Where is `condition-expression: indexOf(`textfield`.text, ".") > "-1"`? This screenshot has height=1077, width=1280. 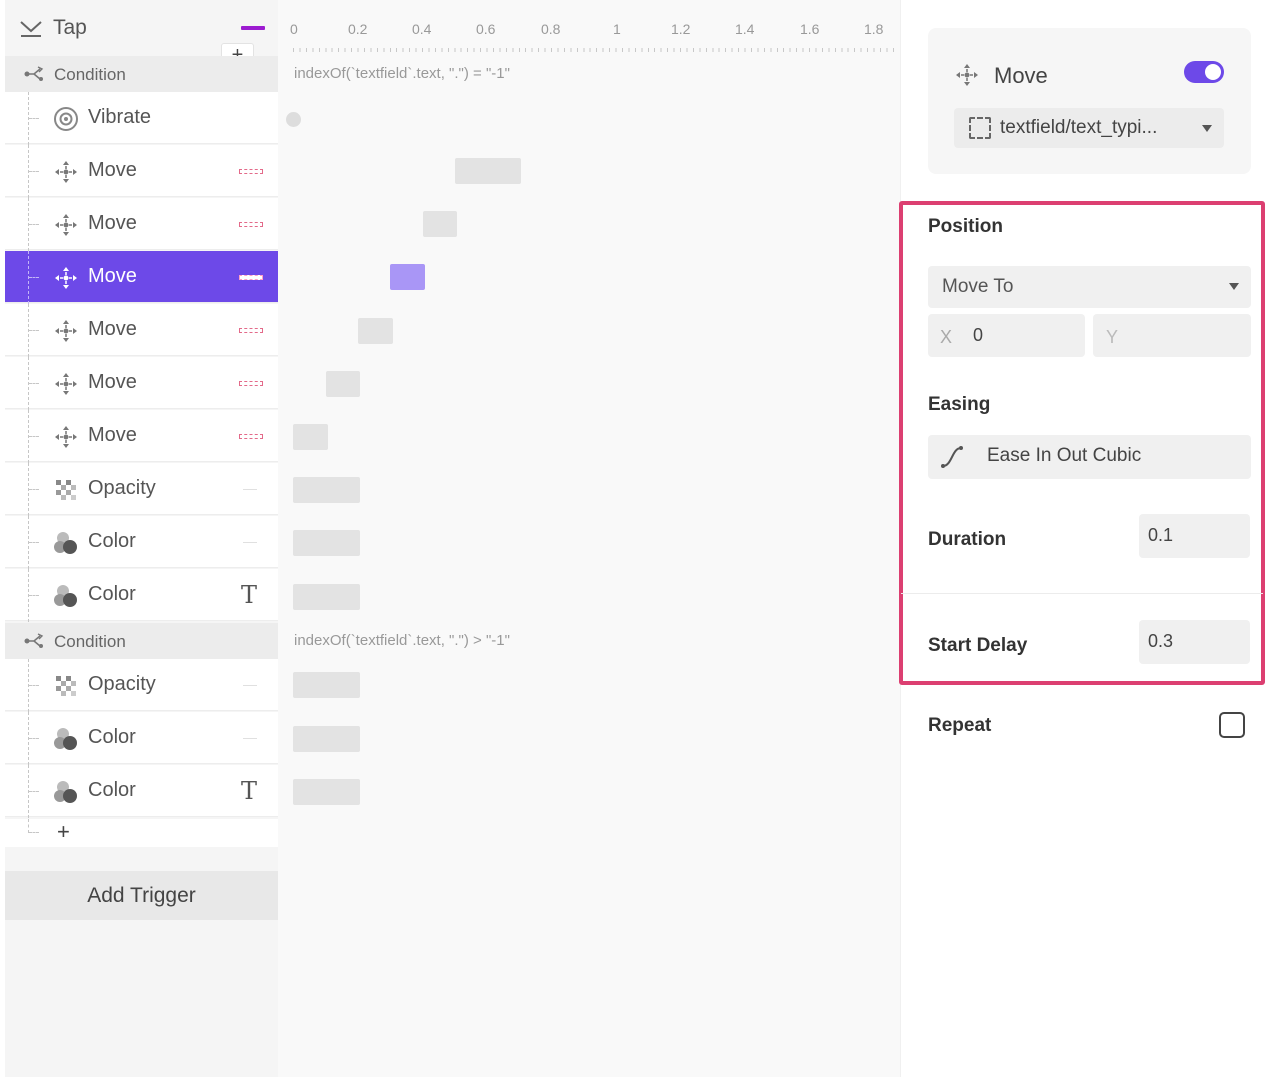
condition-expression: indexOf(`textfield`.text, ".") > "-1" is located at coordinates (402, 640).